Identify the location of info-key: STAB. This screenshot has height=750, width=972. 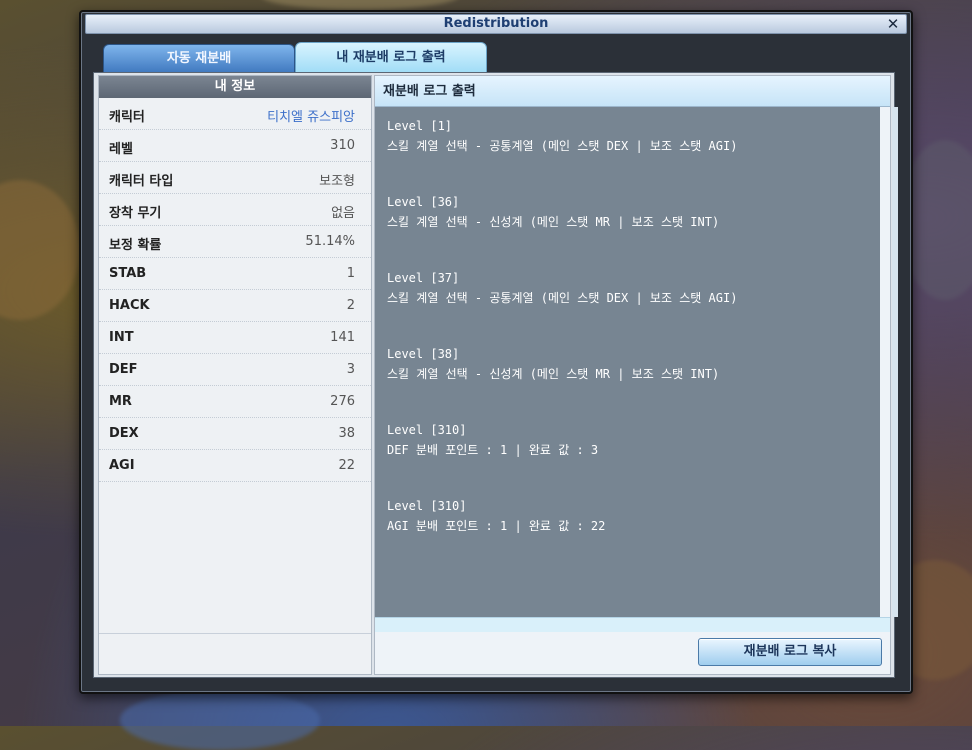
(128, 273).